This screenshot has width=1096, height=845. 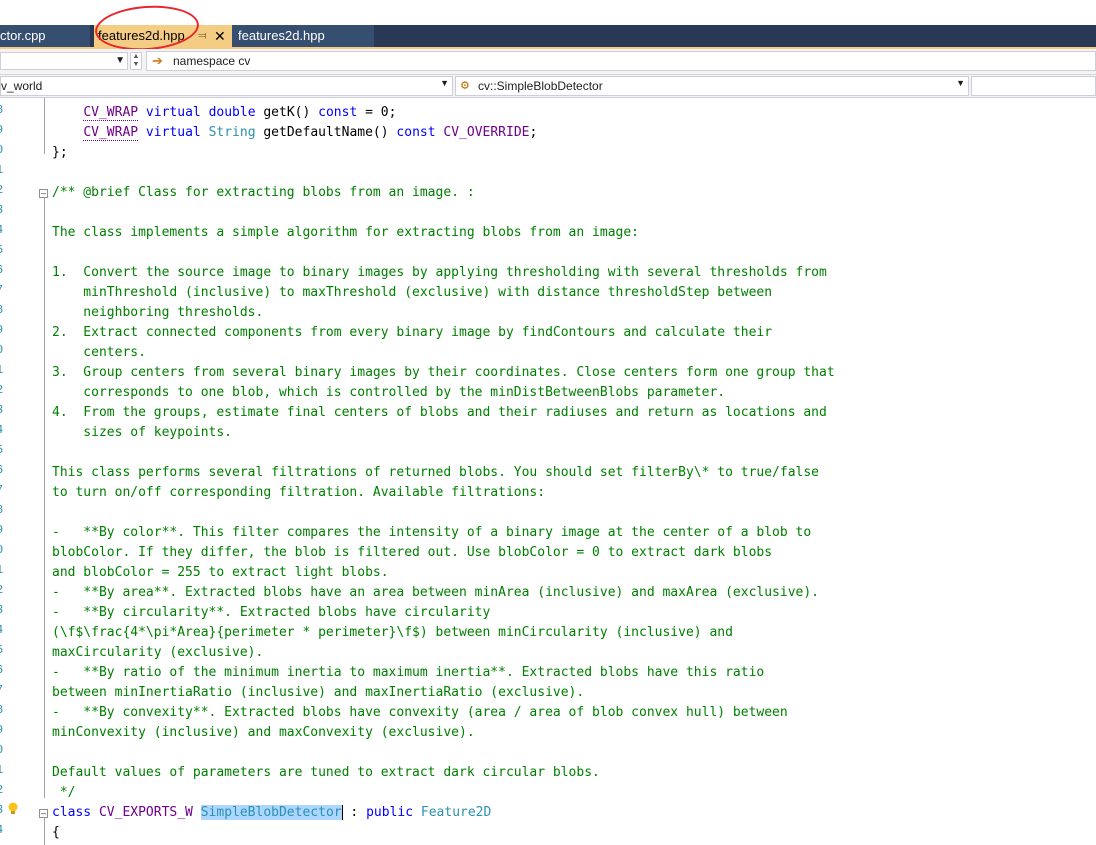 What do you see at coordinates (64, 792) in the screenshot?
I see `comment-line: */` at bounding box center [64, 792].